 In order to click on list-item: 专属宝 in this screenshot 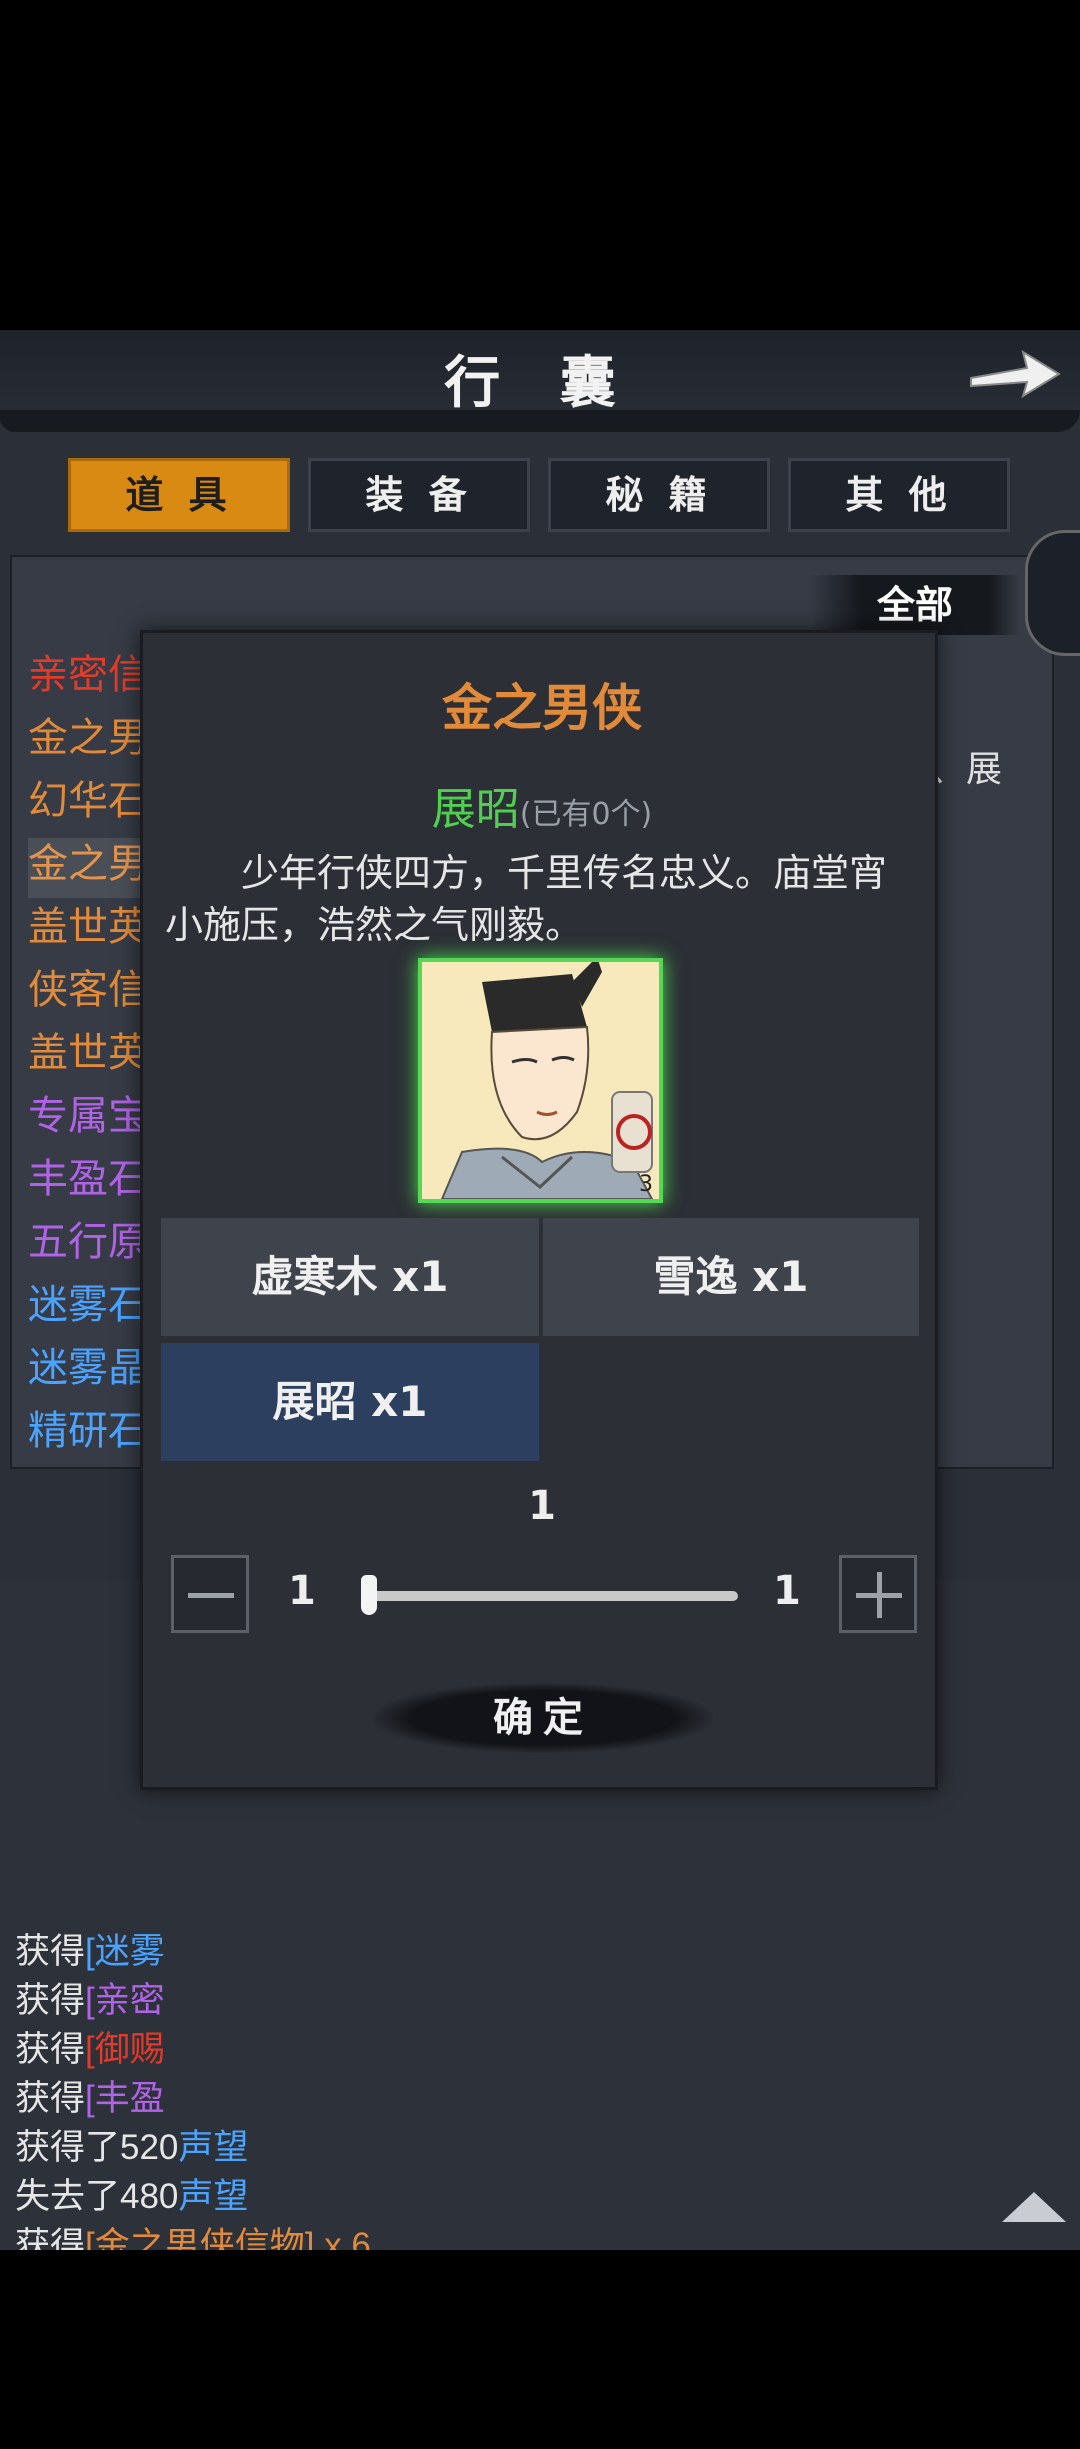, I will do `click(93, 1116)`.